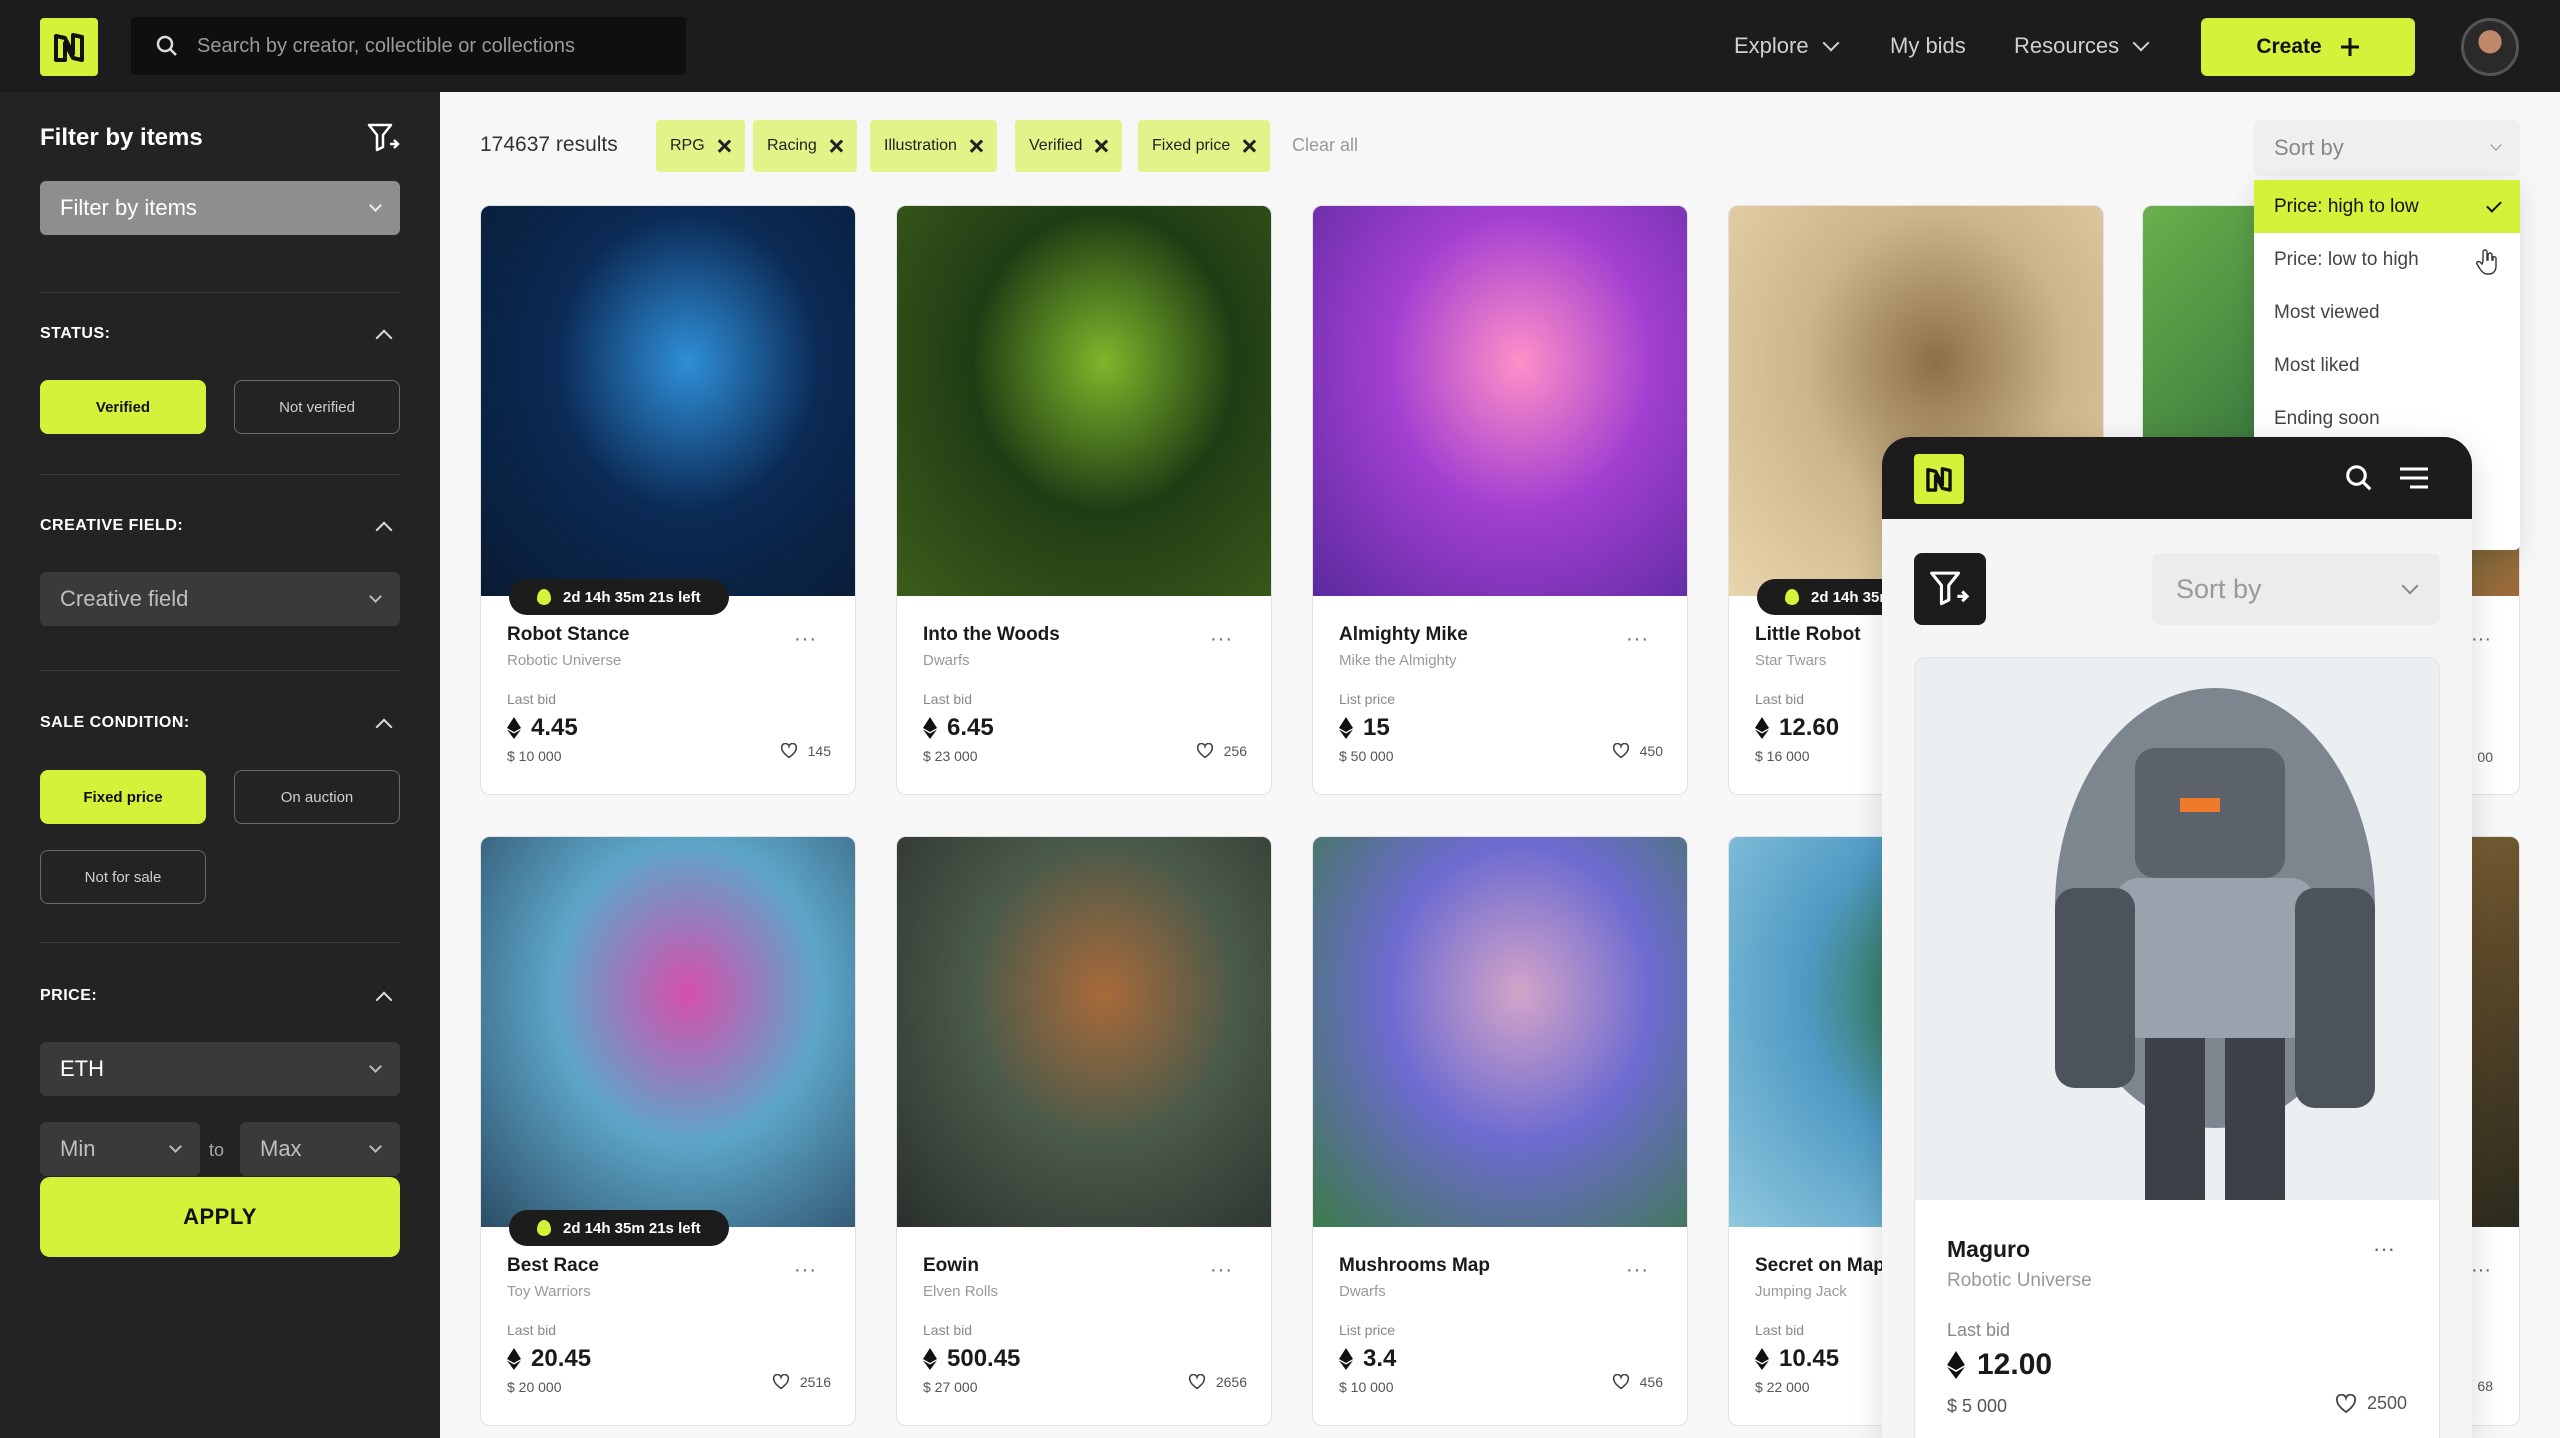 Image resolution: width=2560 pixels, height=1438 pixels. Describe the element at coordinates (317, 797) in the screenshot. I see `sale-on-auction: On auction` at that location.